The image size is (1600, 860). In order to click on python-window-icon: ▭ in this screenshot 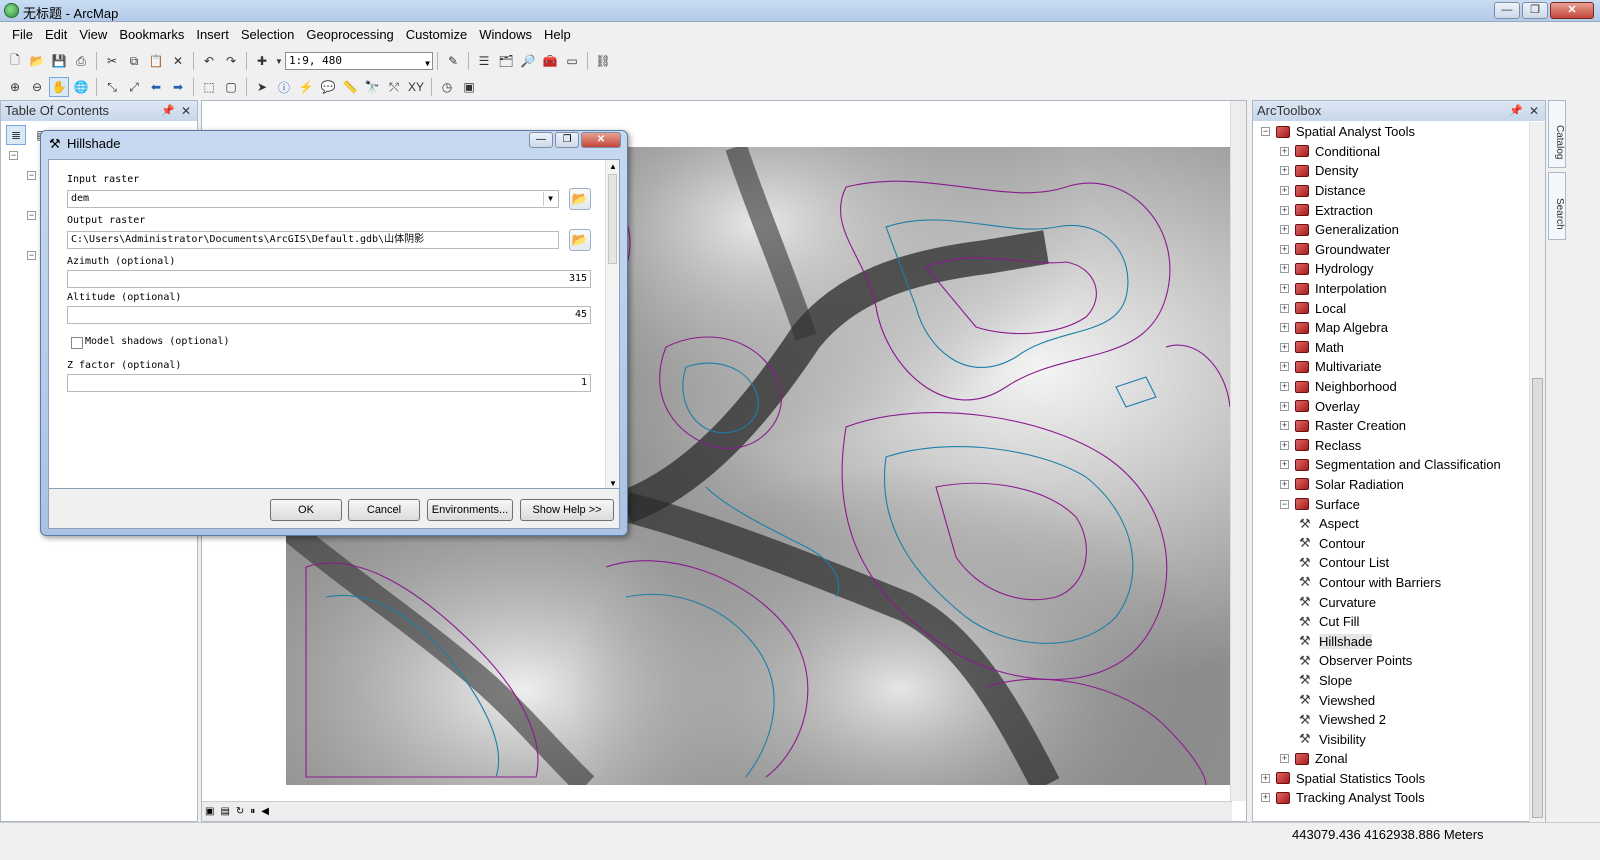, I will do `click(572, 61)`.